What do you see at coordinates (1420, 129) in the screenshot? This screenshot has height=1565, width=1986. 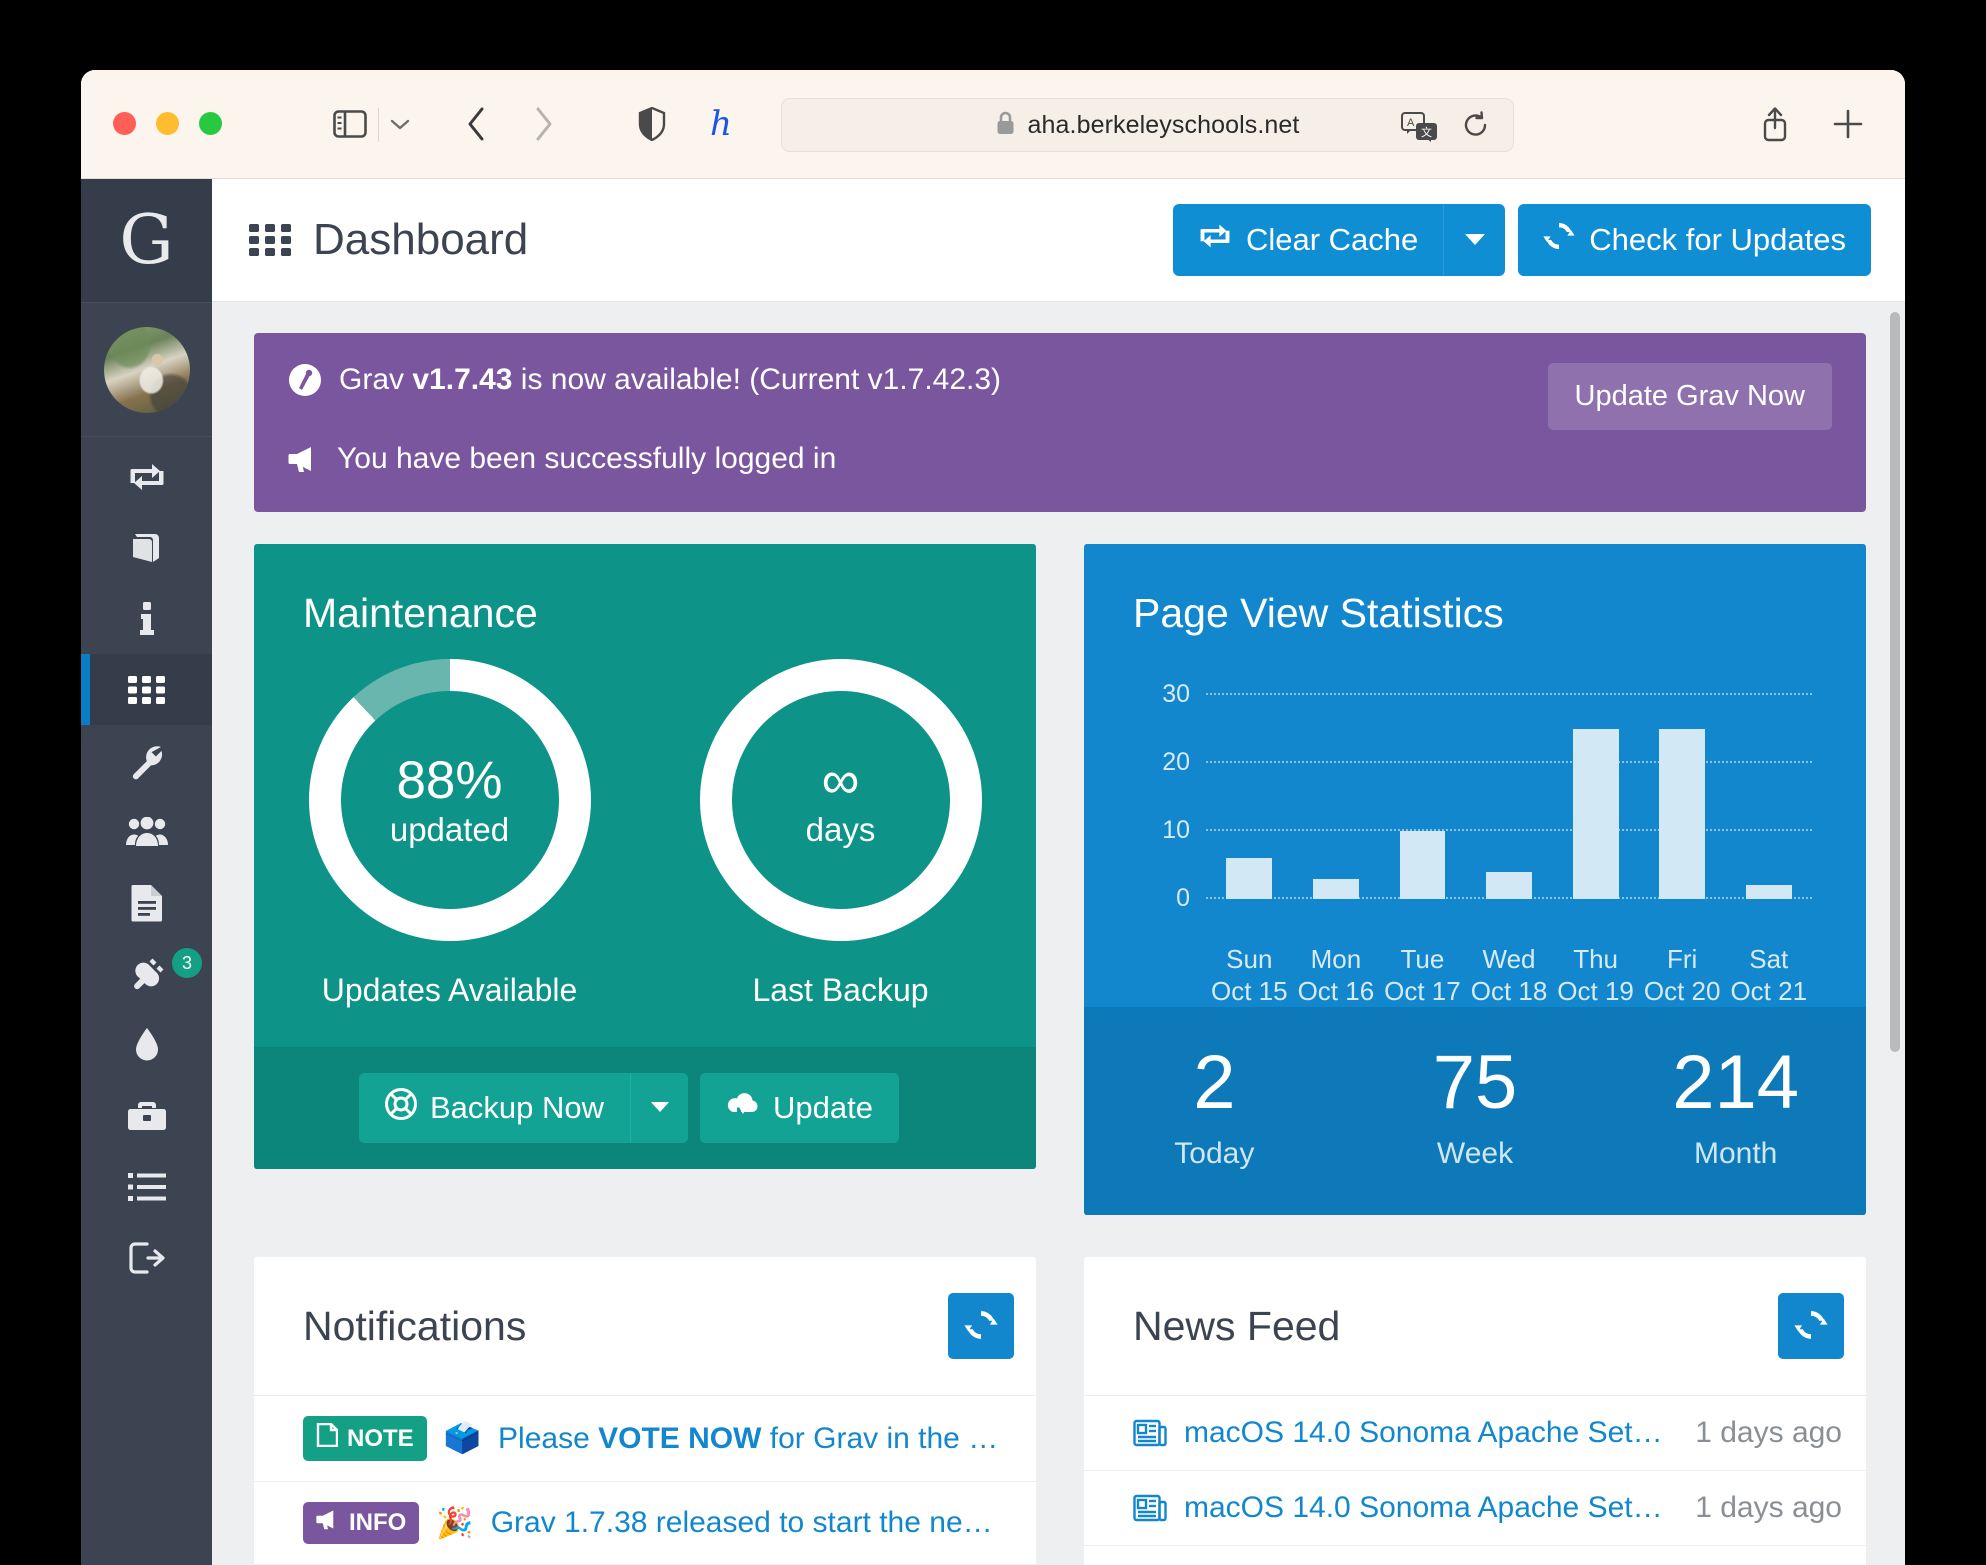 I see `translate-icon: A文` at bounding box center [1420, 129].